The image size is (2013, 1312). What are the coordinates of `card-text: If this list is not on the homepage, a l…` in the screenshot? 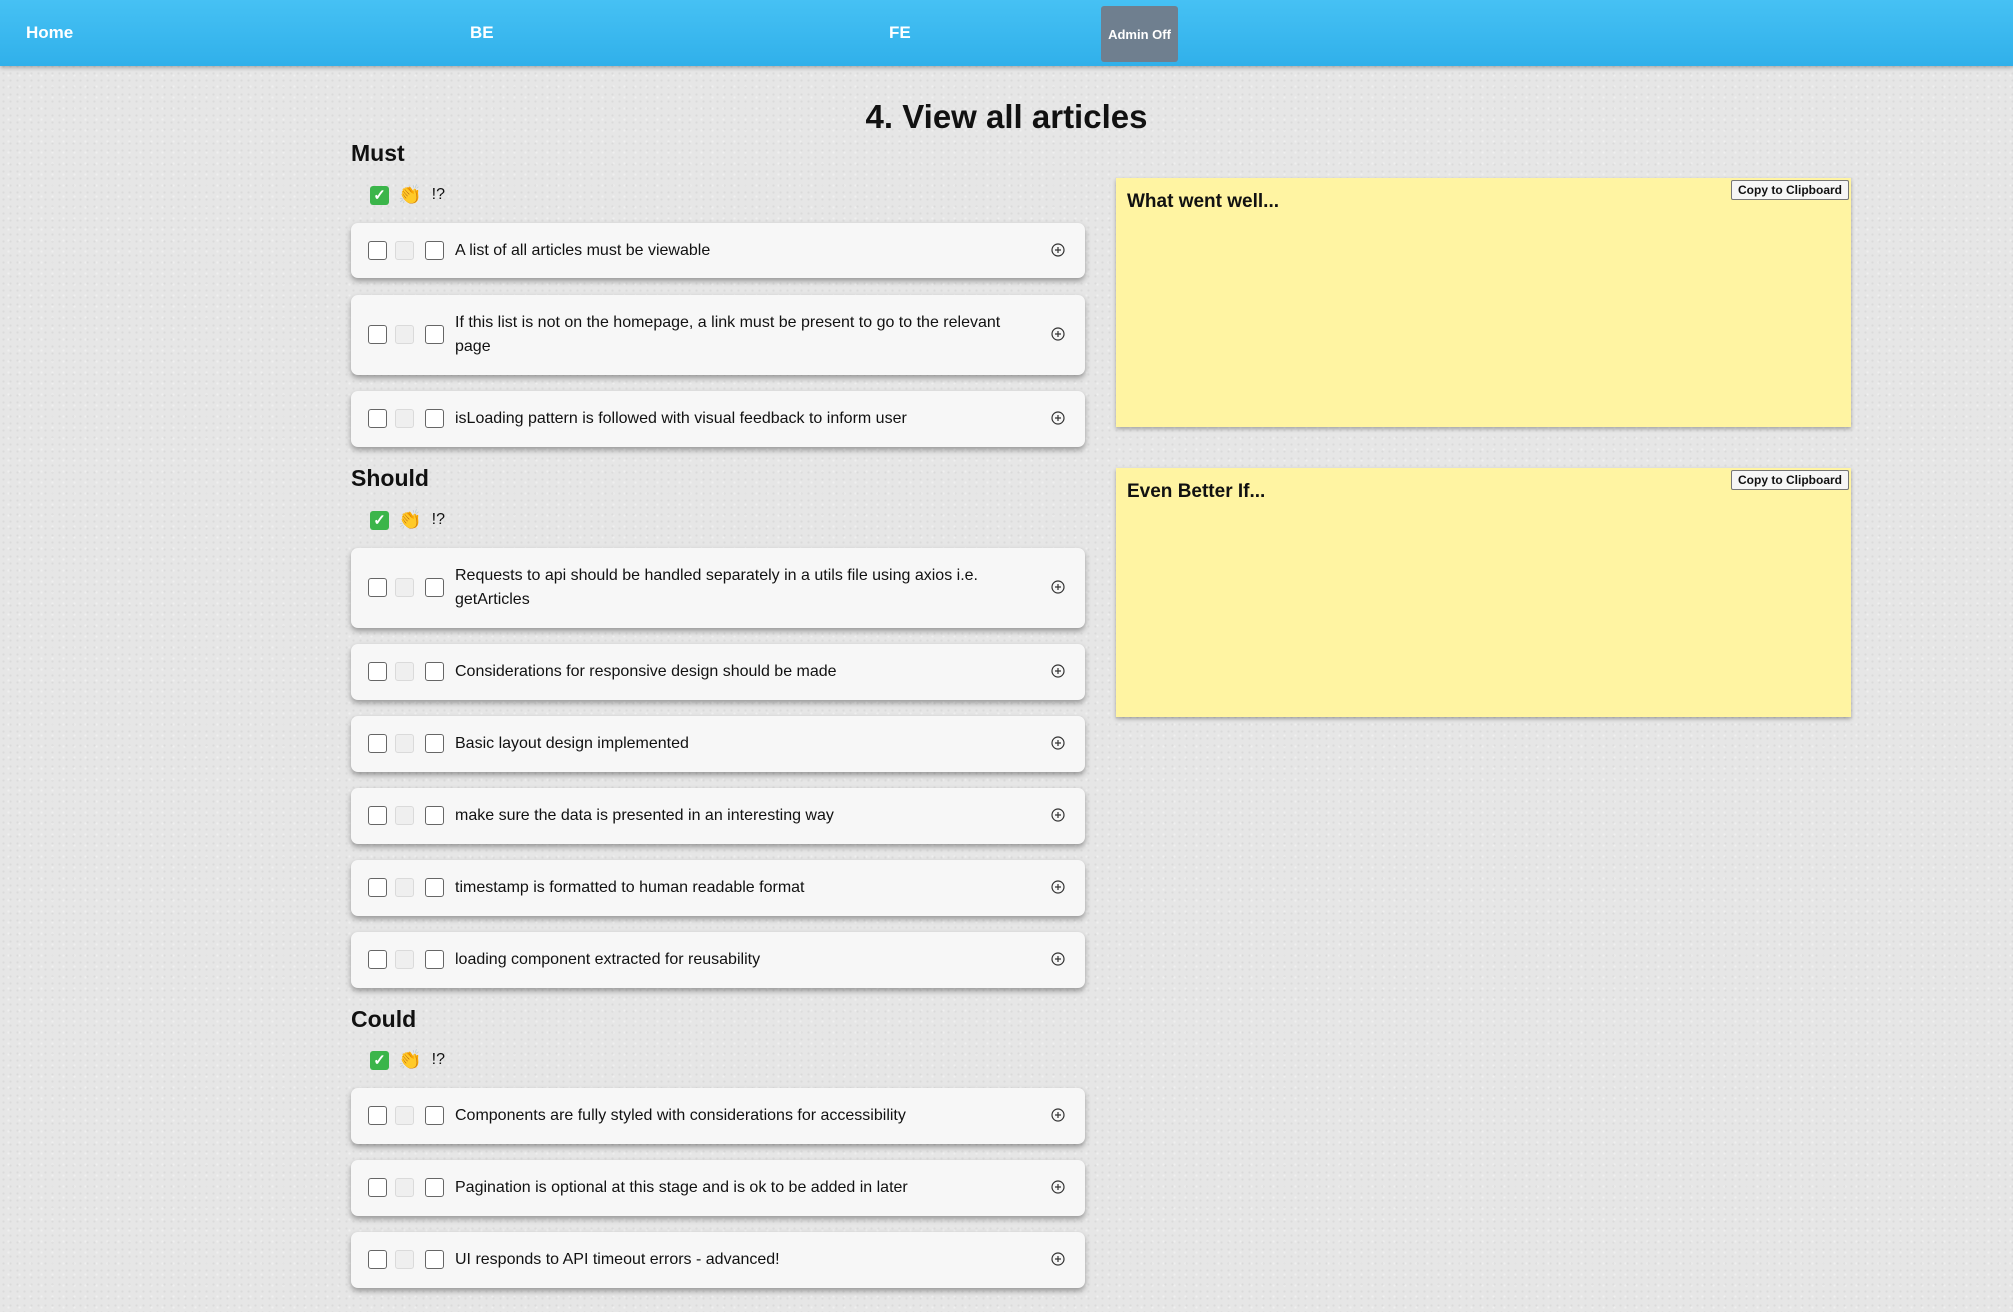 It's located at (728, 334).